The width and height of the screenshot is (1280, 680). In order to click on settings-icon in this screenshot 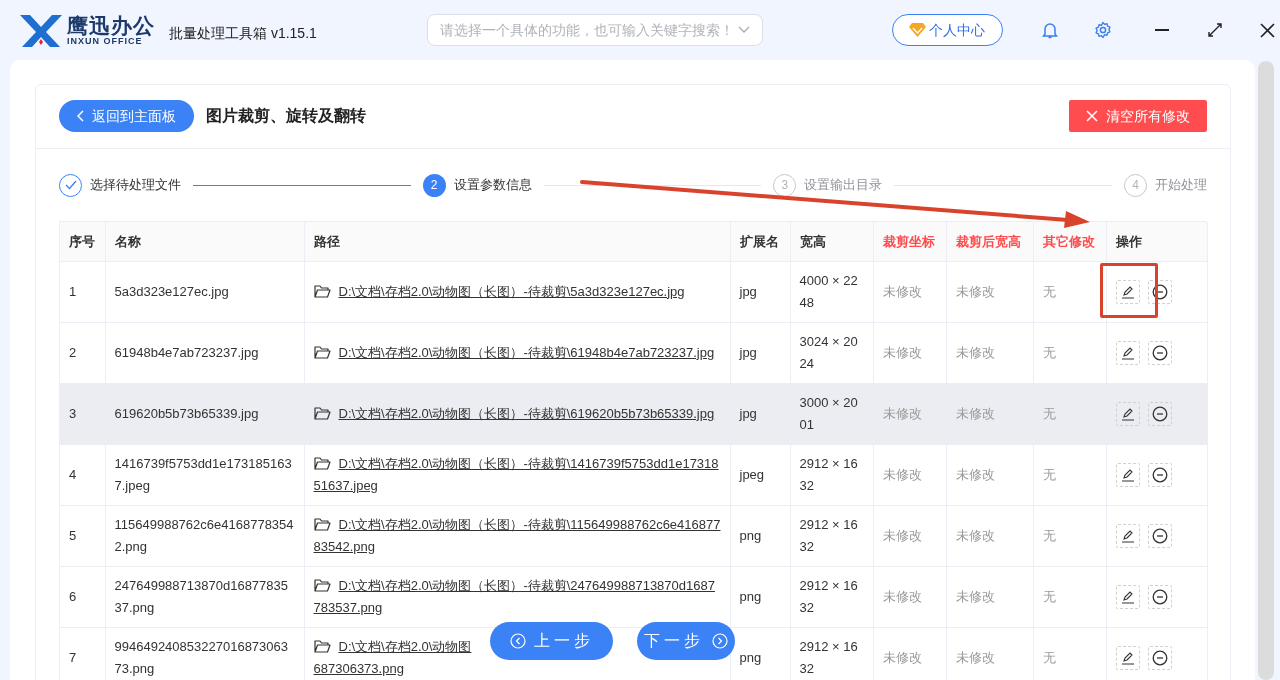, I will do `click(1102, 30)`.